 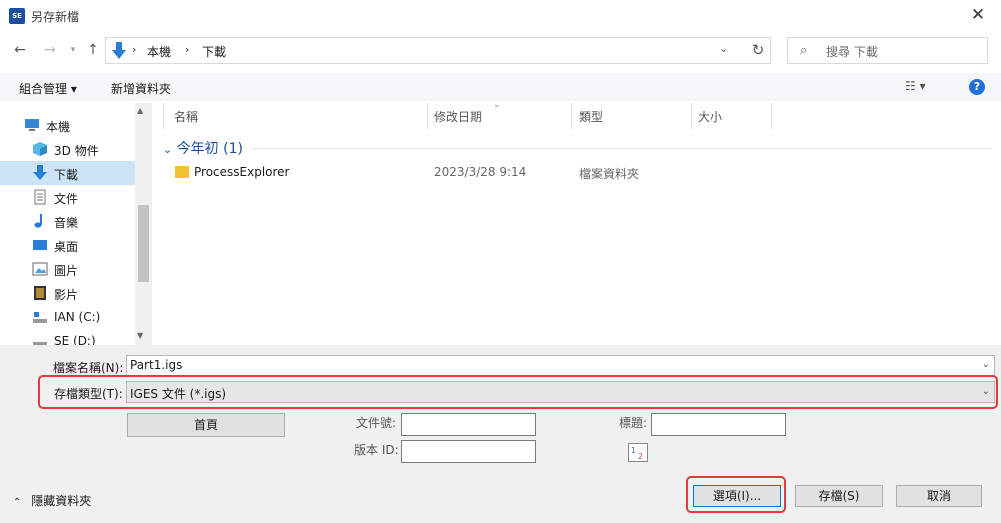 I want to click on nav-scrollbar-thumb, so click(x=143, y=243).